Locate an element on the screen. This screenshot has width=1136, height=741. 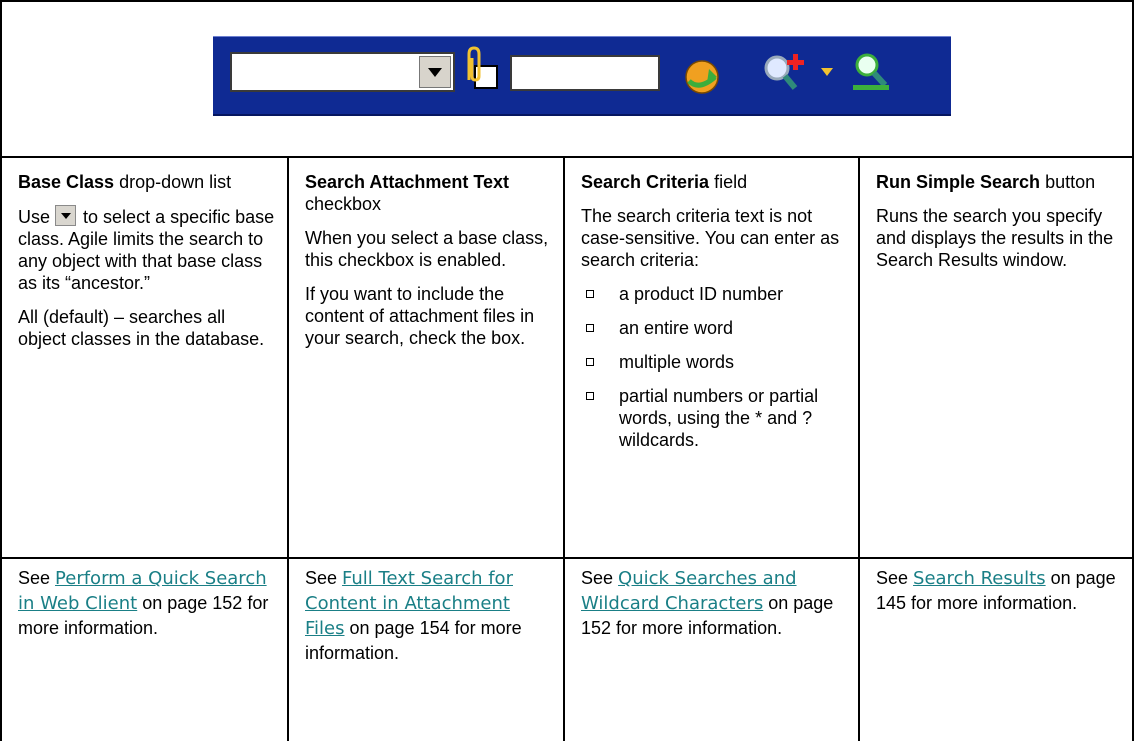
run-search-title: Run Simple Search is located at coordinates (958, 182).